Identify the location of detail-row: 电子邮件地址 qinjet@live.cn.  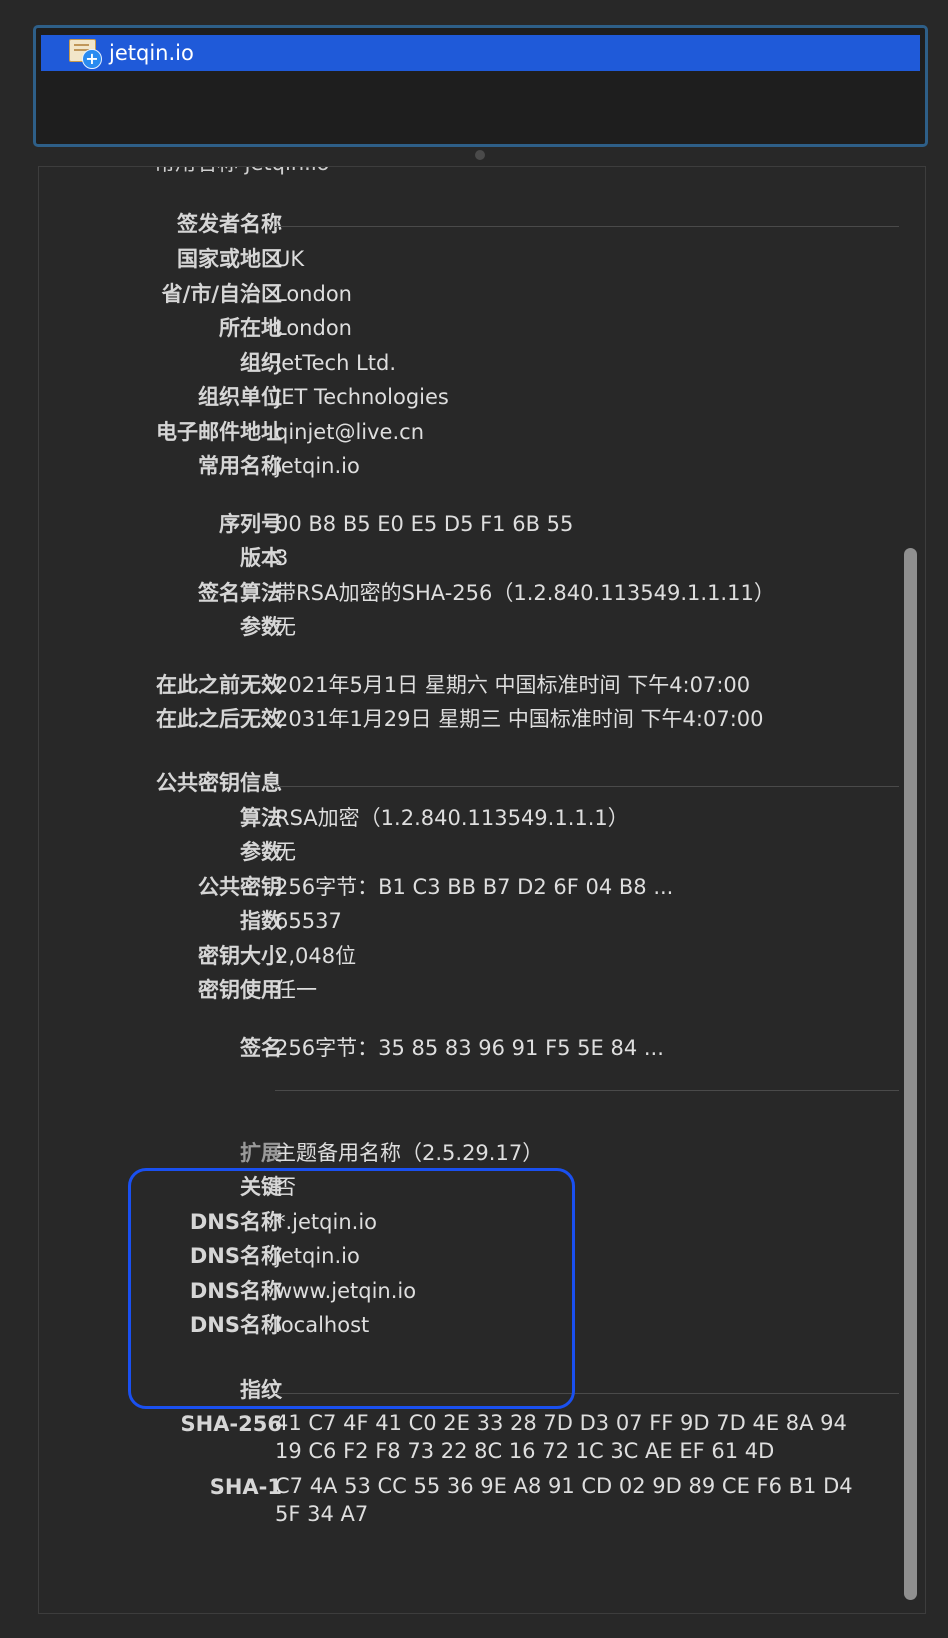
(469, 432).